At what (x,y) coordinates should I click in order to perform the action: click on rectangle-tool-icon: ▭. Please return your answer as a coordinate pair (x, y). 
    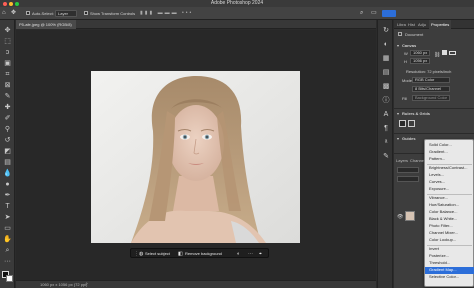
    Looking at the image, I should click on (7, 229).